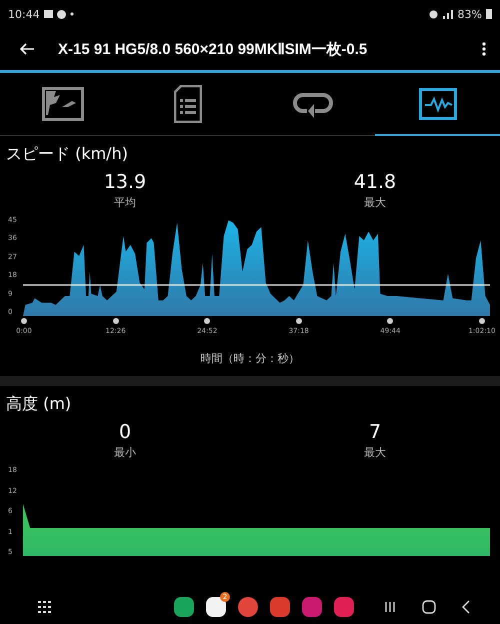 The height and width of the screenshot is (624, 500). Describe the element at coordinates (250, 358) in the screenshot. I see `axis-title: 時間（時：分：秒）` at that location.